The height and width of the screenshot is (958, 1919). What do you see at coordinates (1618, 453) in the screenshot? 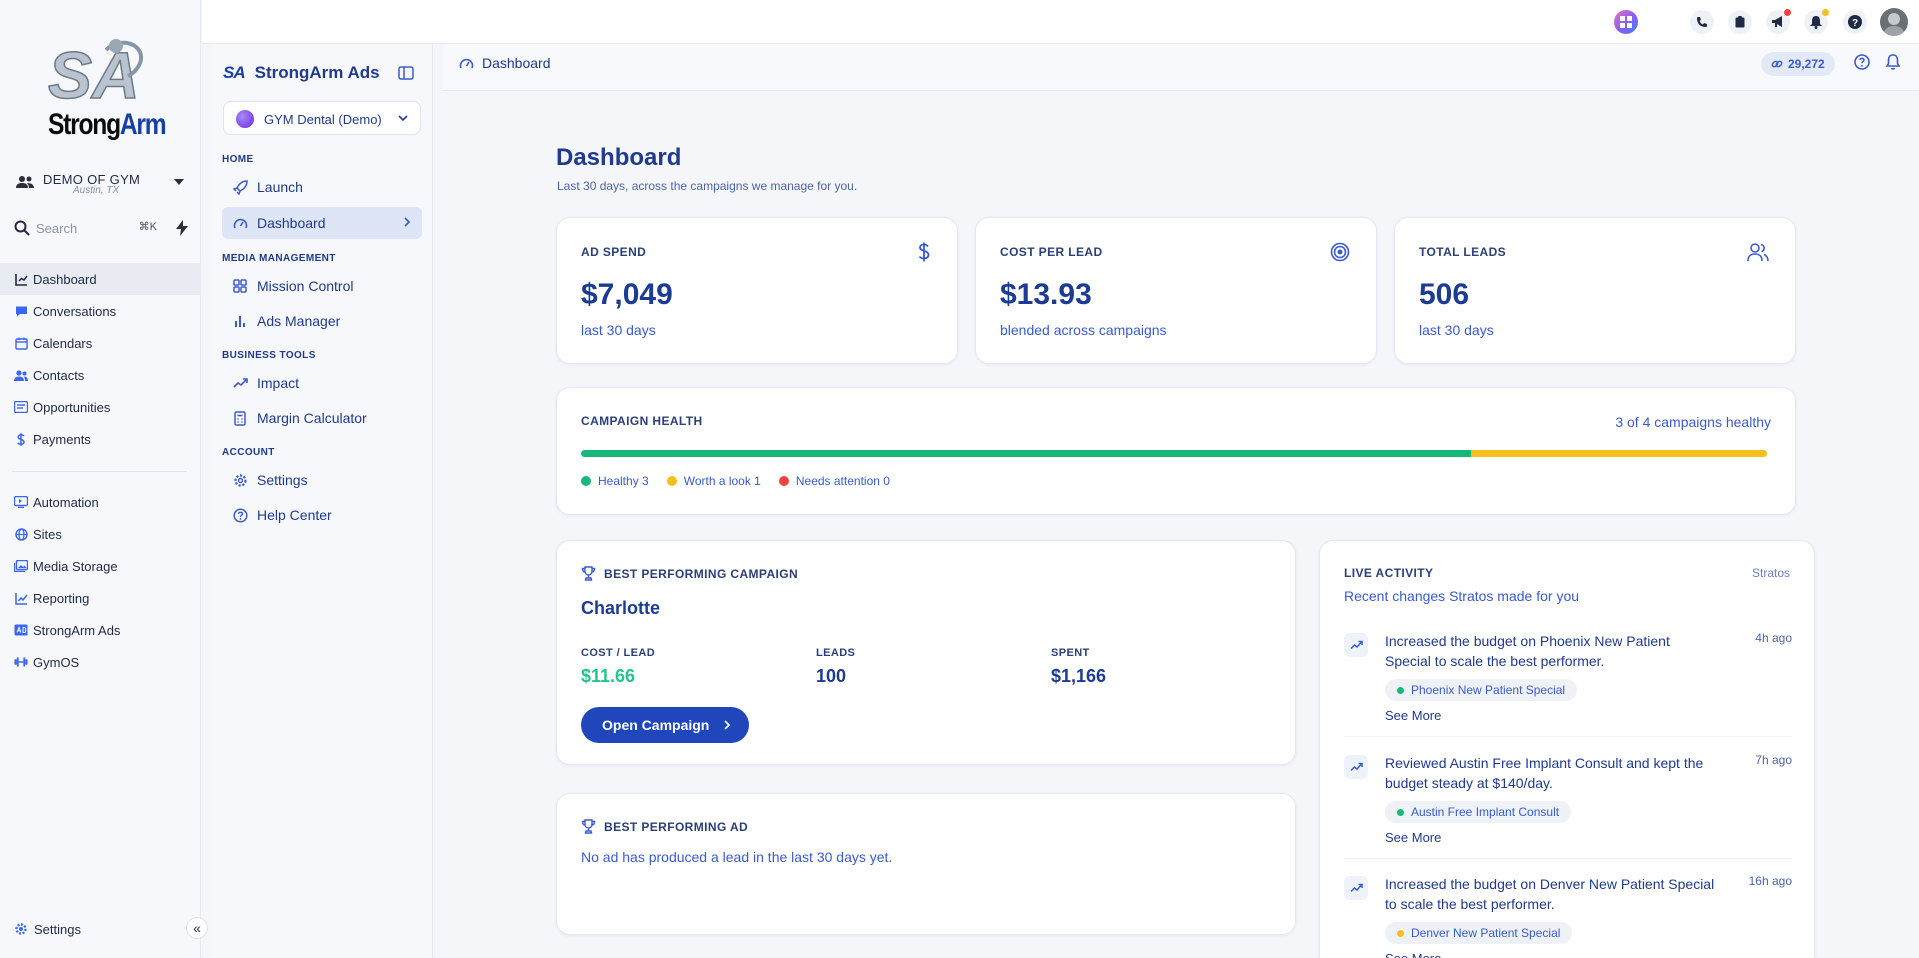
I see `health-bar-worth` at bounding box center [1618, 453].